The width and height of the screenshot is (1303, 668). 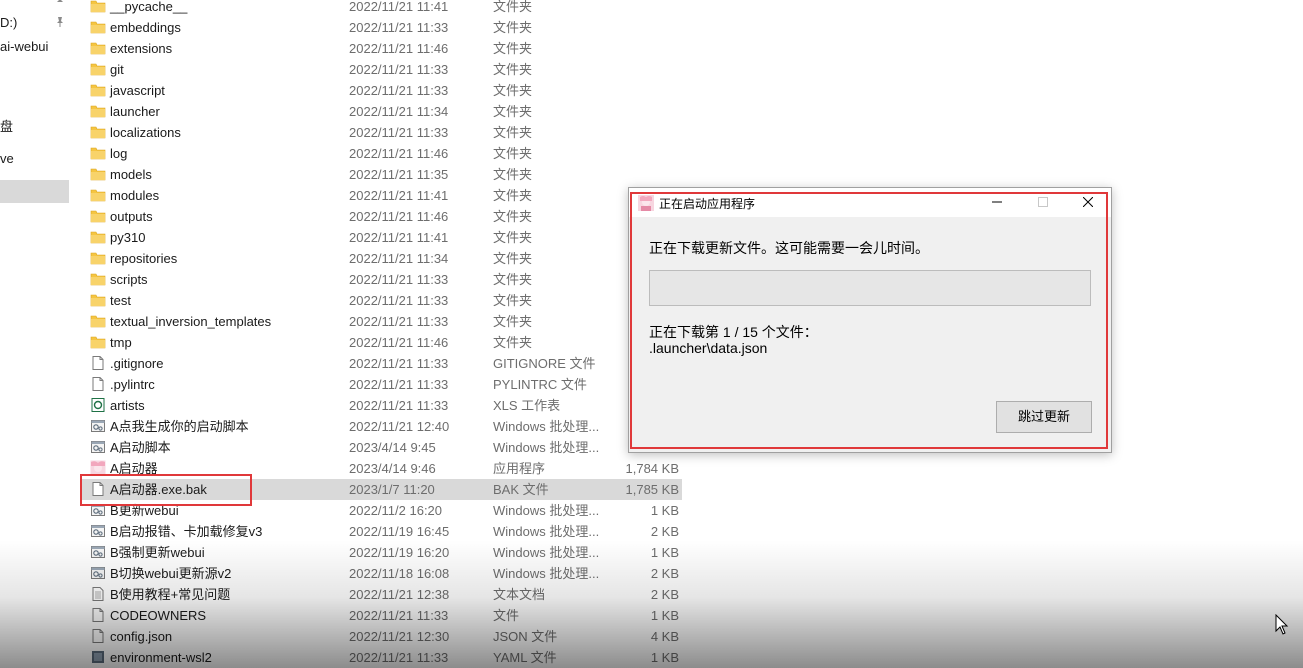 What do you see at coordinates (121, 342) in the screenshot?
I see `file-name: tmp` at bounding box center [121, 342].